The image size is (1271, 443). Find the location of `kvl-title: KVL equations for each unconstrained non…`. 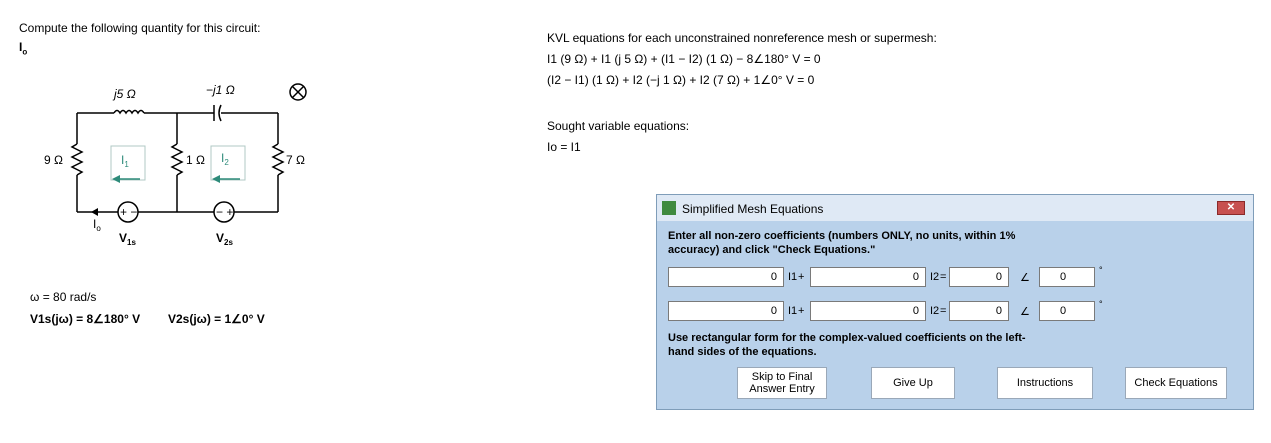

kvl-title: KVL equations for each unconstrained non… is located at coordinates (742, 38).